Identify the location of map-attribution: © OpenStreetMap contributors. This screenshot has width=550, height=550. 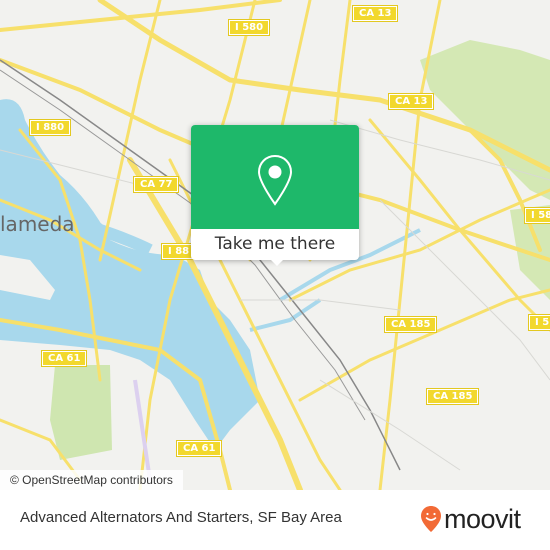
(91, 480).